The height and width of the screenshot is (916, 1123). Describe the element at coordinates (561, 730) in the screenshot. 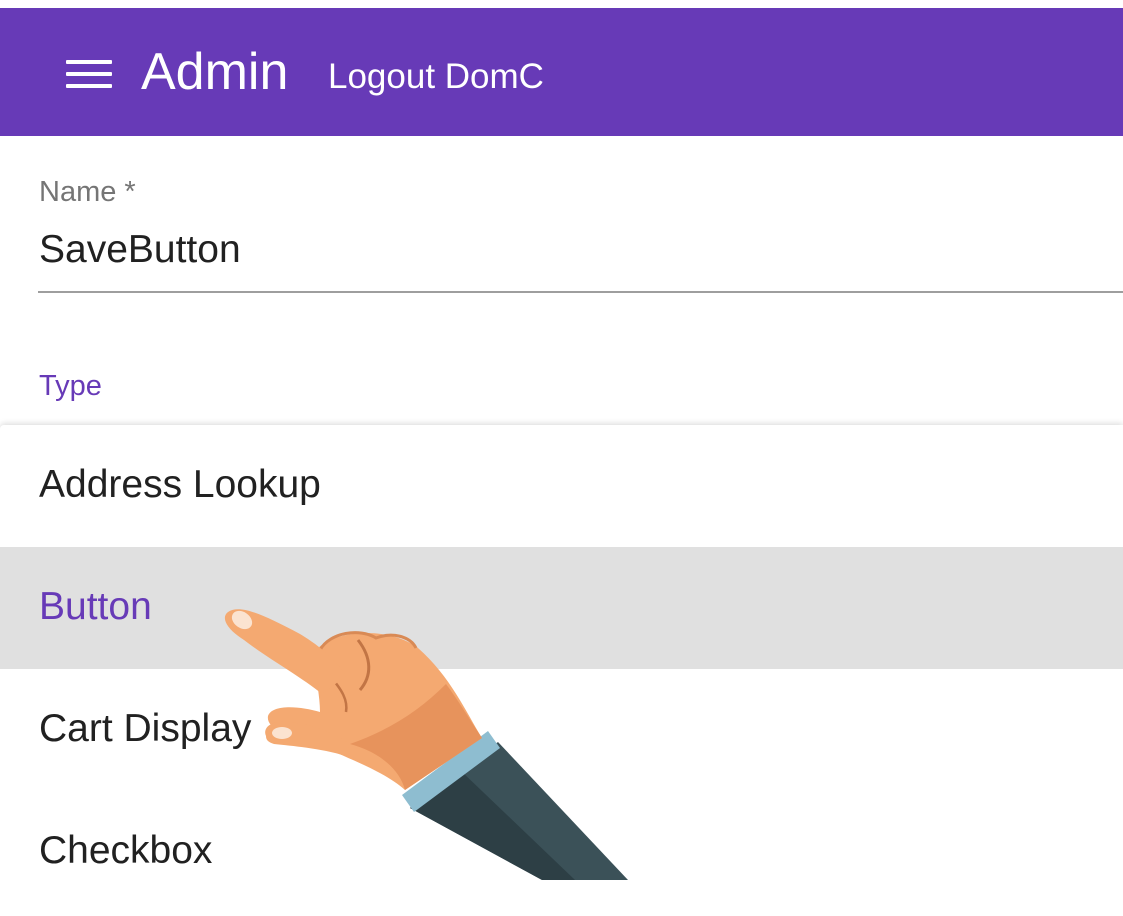

I see `option-cart-display: Cart Display` at that location.